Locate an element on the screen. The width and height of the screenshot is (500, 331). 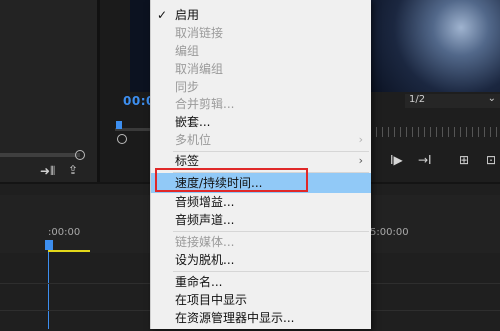
timeline-start-time: :00:00 is located at coordinates (64, 232).